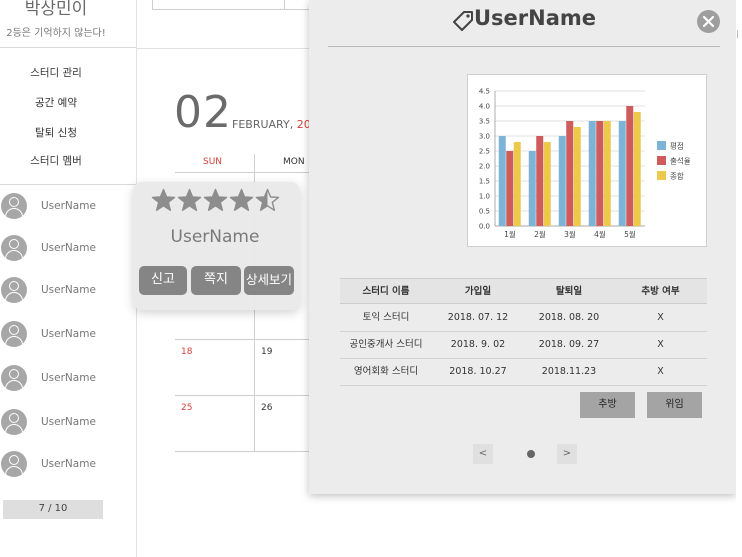  I want to click on table-cell: 2018. 09. 27, so click(569, 344).